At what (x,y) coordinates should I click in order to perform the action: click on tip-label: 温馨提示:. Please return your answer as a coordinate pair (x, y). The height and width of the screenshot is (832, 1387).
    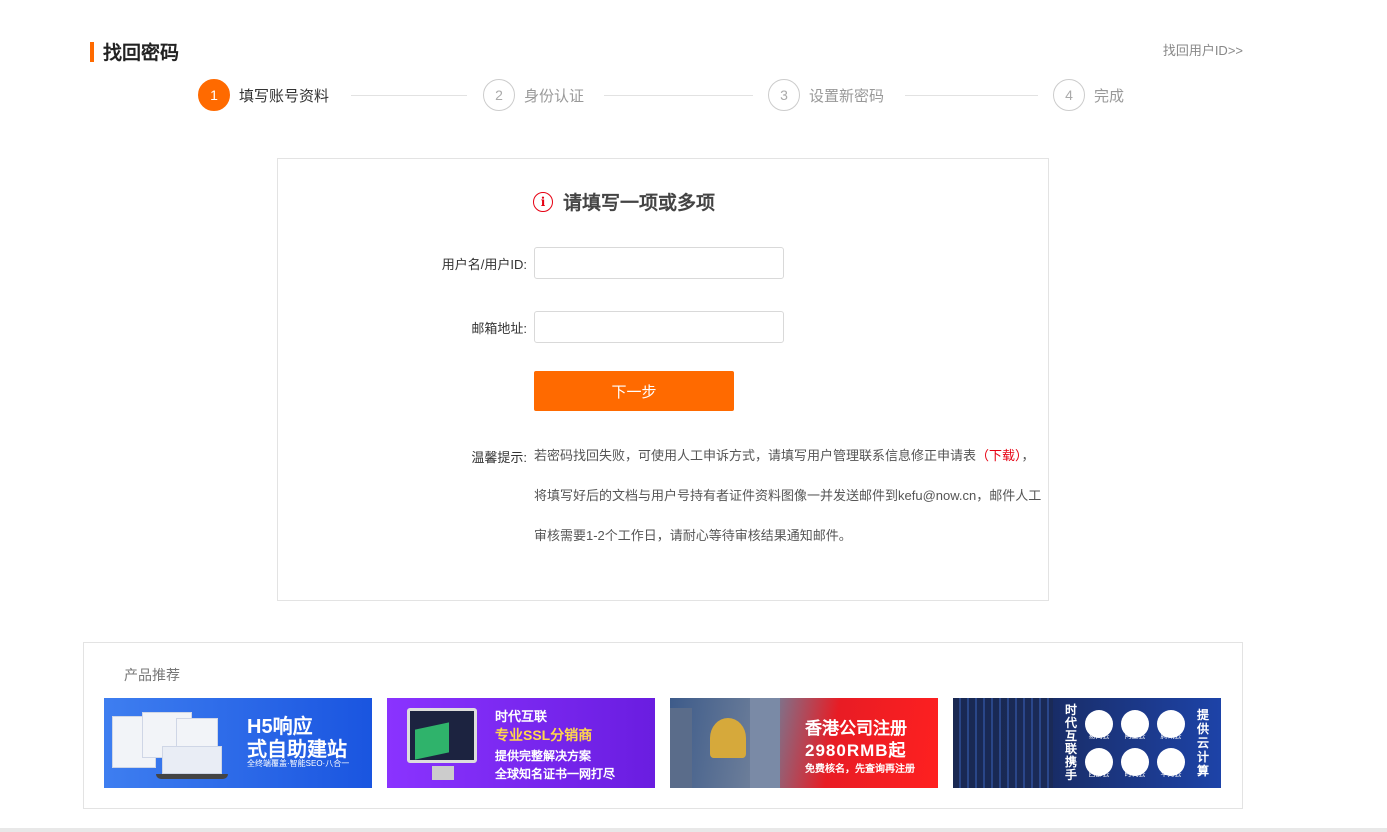
    Looking at the image, I should click on (499, 457).